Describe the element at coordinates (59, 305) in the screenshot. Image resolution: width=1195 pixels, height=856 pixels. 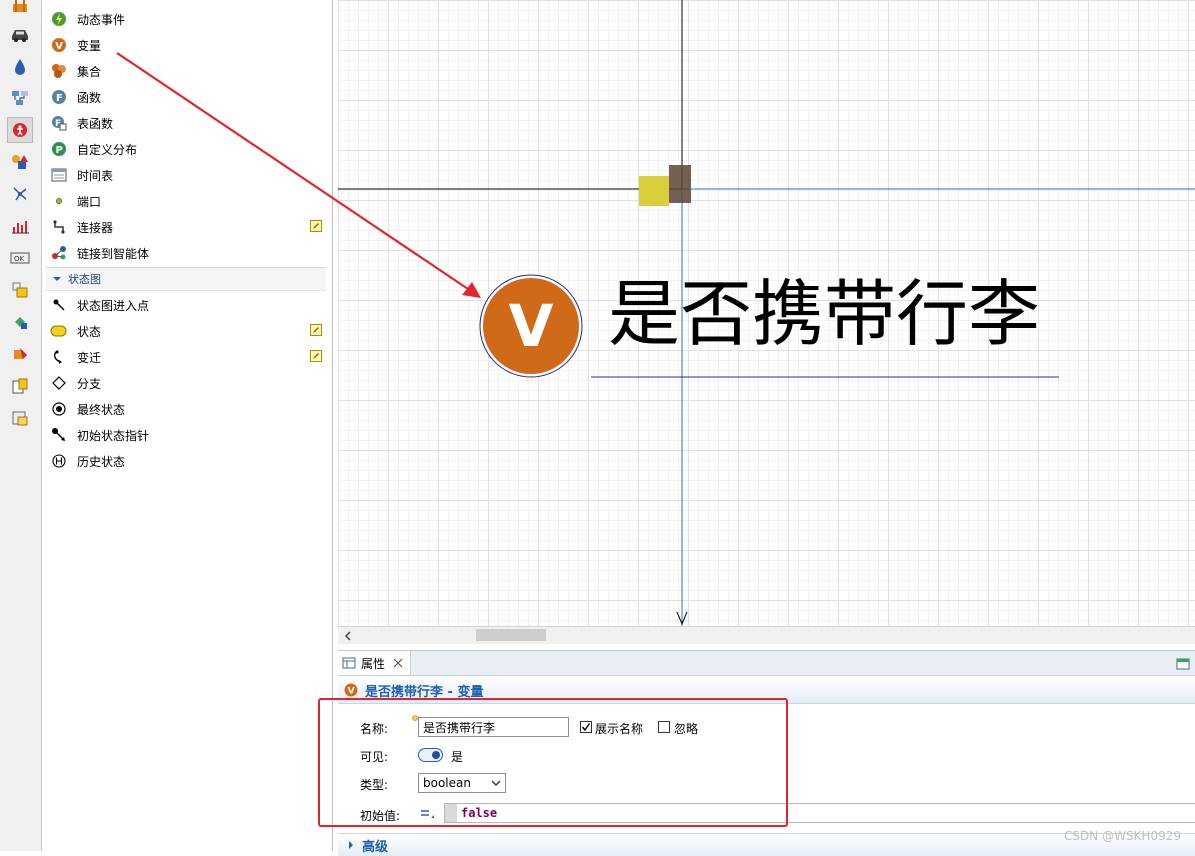
I see `statechart-entry-icon` at that location.